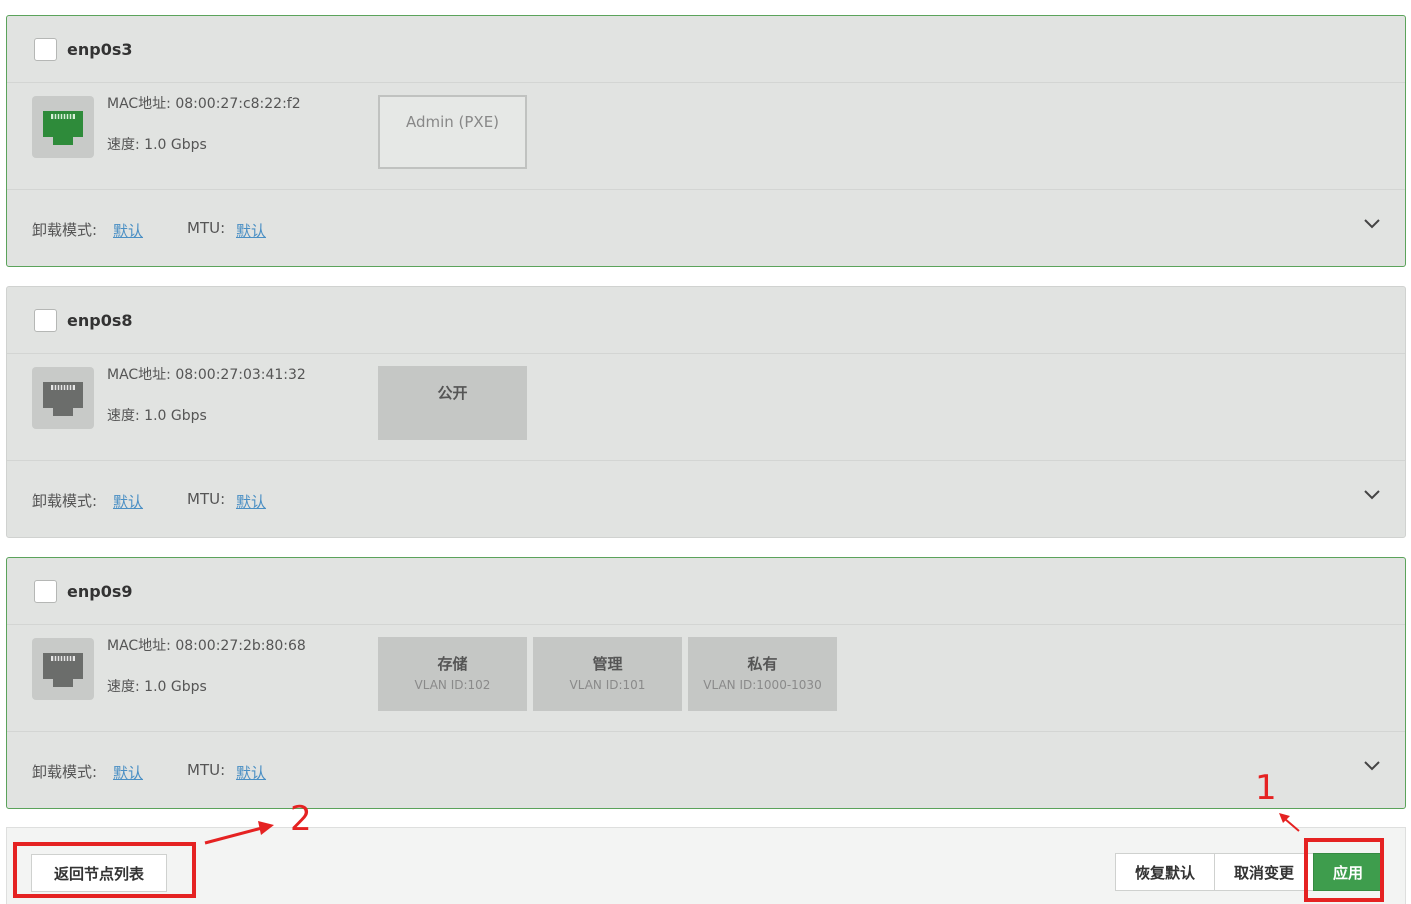 Image resolution: width=1411 pixels, height=904 pixels. What do you see at coordinates (100, 49) in the screenshot?
I see `interface-name: enp0s3` at bounding box center [100, 49].